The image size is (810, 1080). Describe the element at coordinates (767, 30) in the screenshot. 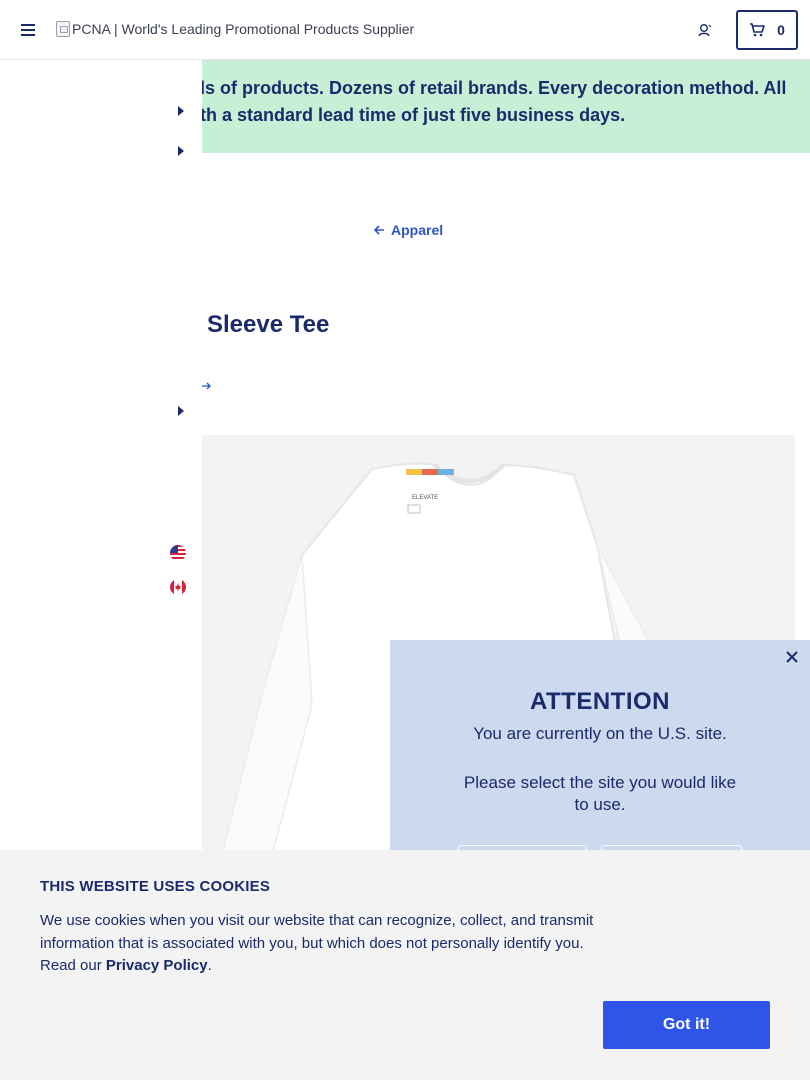

I see `cart-button: 0` at that location.